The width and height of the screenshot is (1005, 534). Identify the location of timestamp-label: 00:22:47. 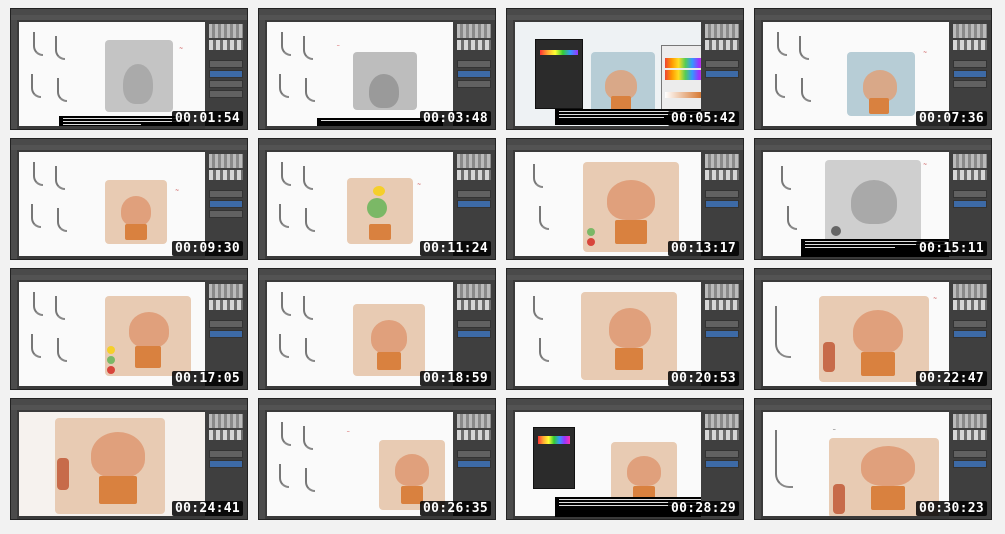
(951, 378).